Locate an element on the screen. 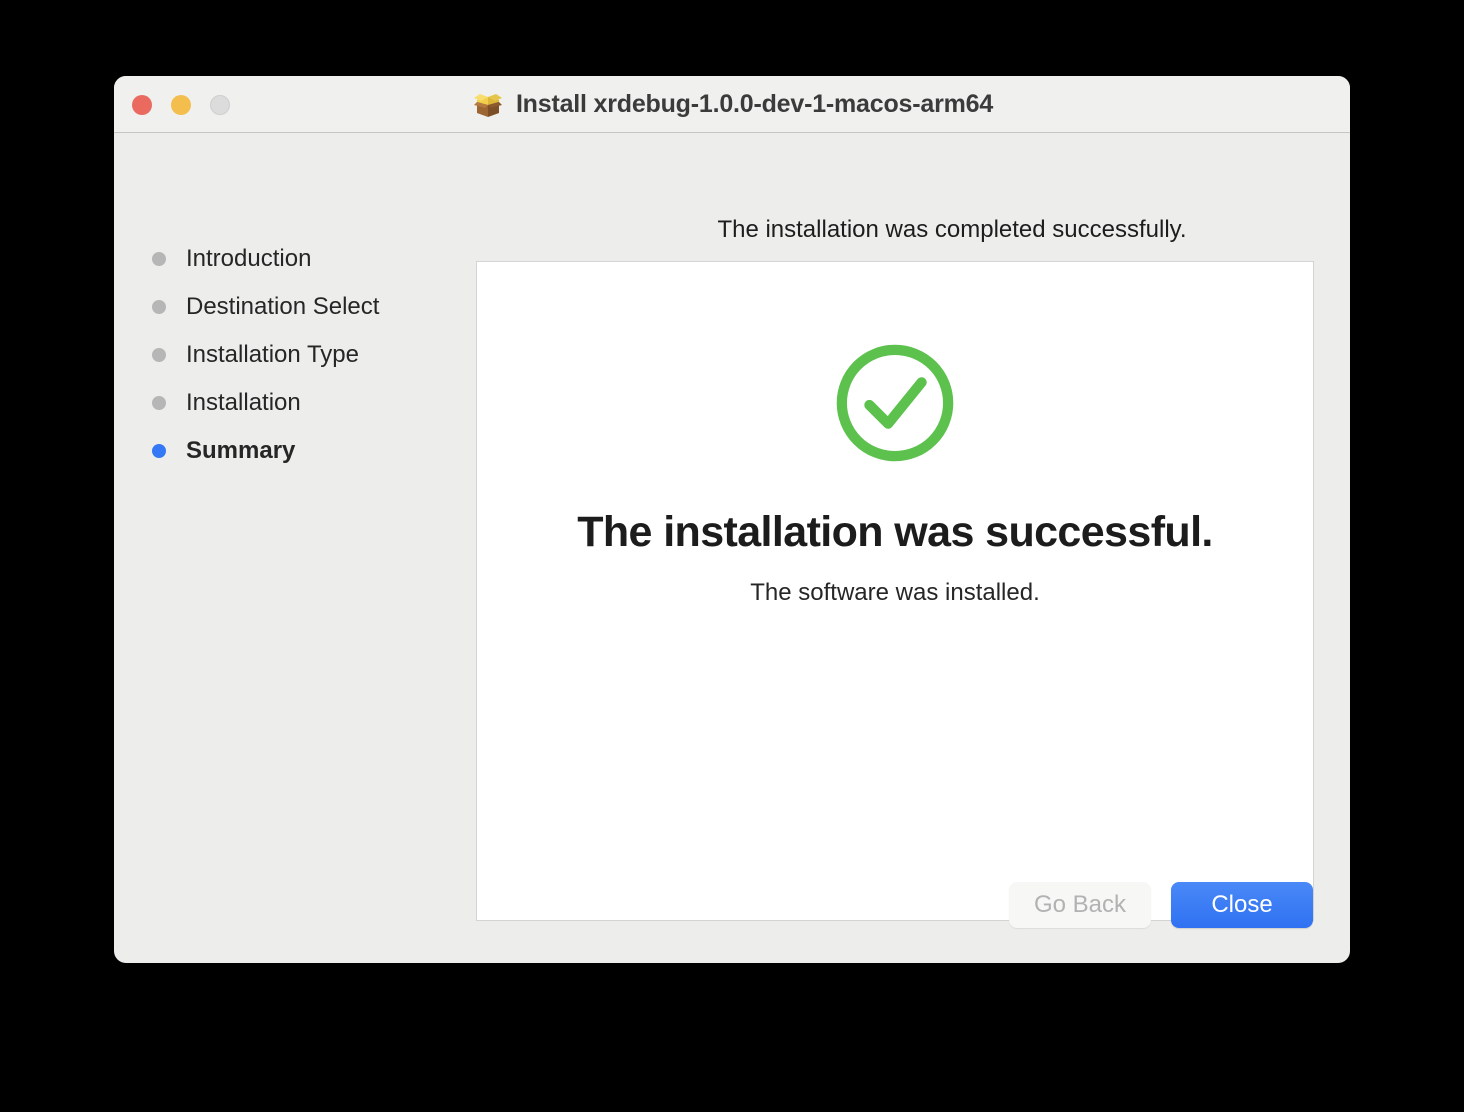 The height and width of the screenshot is (1112, 1464). close-window-button is located at coordinates (142, 105).